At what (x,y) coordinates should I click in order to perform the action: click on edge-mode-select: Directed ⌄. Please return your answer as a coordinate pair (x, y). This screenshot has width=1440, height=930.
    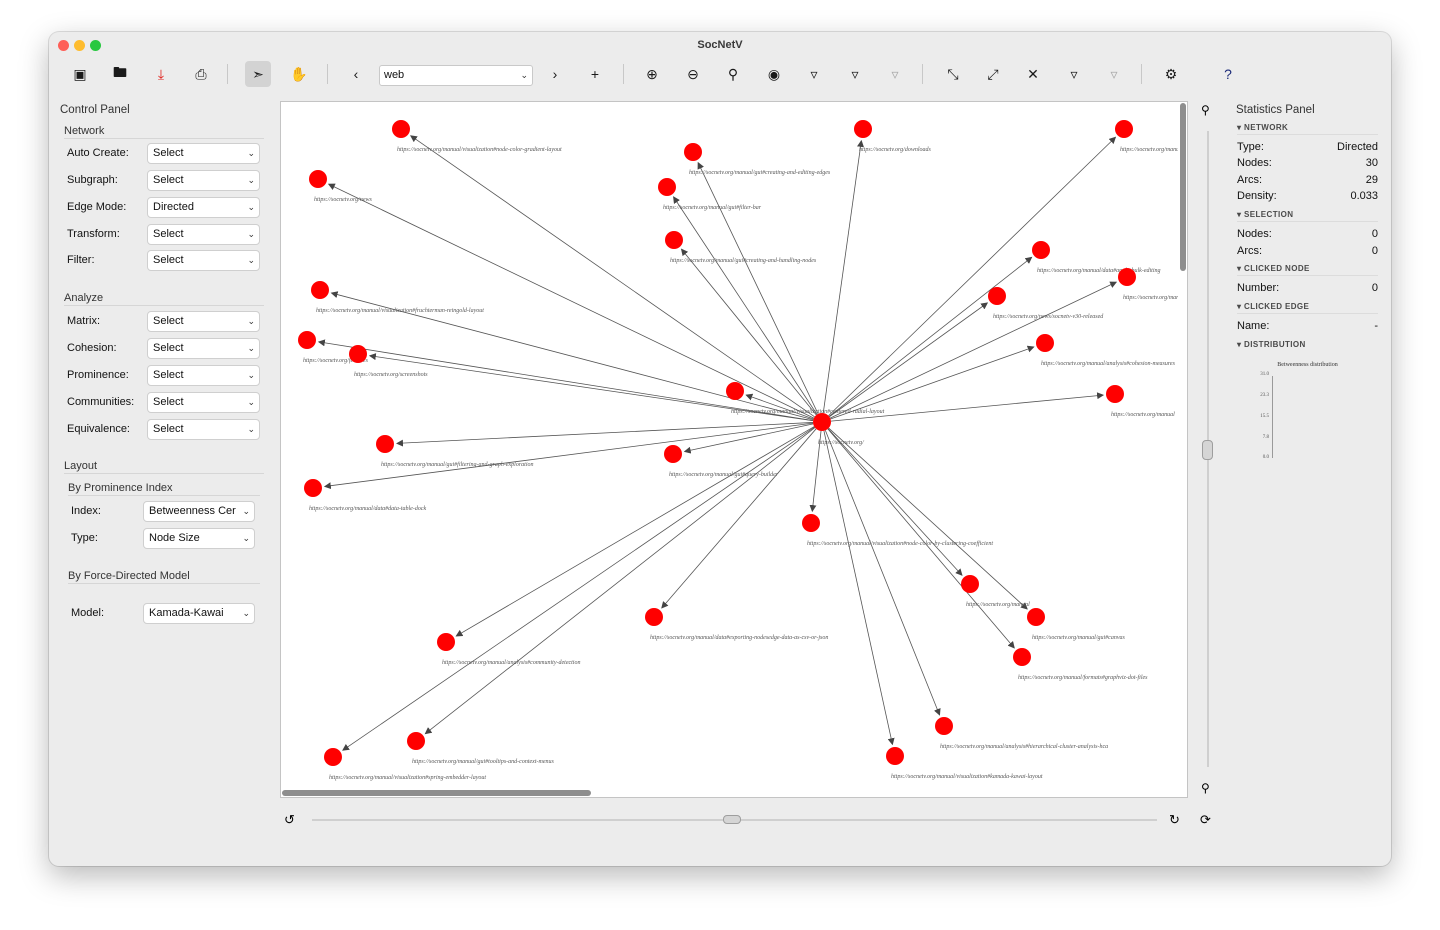
    Looking at the image, I should click on (203, 207).